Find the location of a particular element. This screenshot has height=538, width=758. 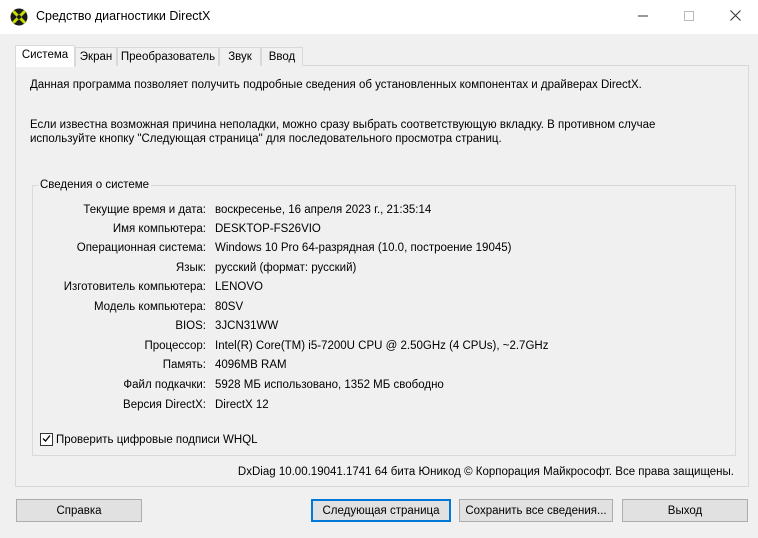

minimize-button is located at coordinates (643, 17).